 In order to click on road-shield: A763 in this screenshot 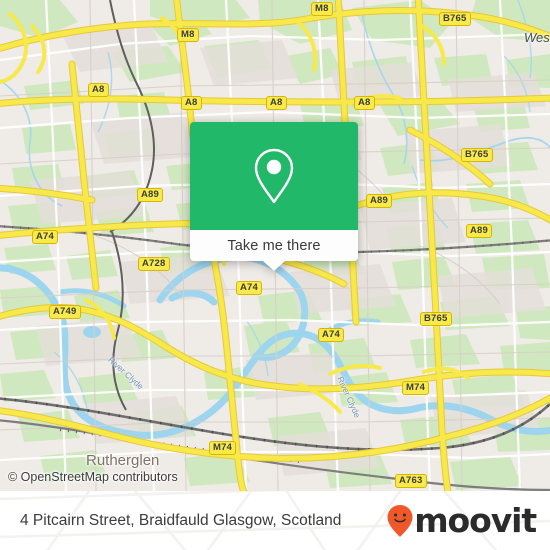, I will do `click(411, 481)`.